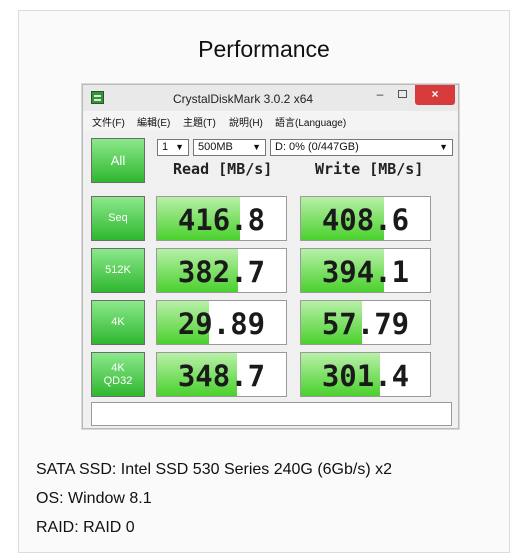 This screenshot has height=554, width=529. What do you see at coordinates (246, 121) in the screenshot?
I see `menu-help: 說明(H)` at bounding box center [246, 121].